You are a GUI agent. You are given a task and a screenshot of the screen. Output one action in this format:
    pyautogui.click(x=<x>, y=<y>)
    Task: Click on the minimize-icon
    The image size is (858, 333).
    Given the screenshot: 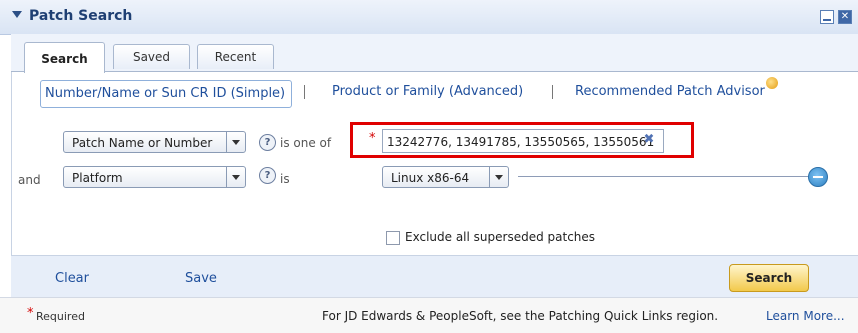 What is the action you would take?
    pyautogui.click(x=827, y=17)
    